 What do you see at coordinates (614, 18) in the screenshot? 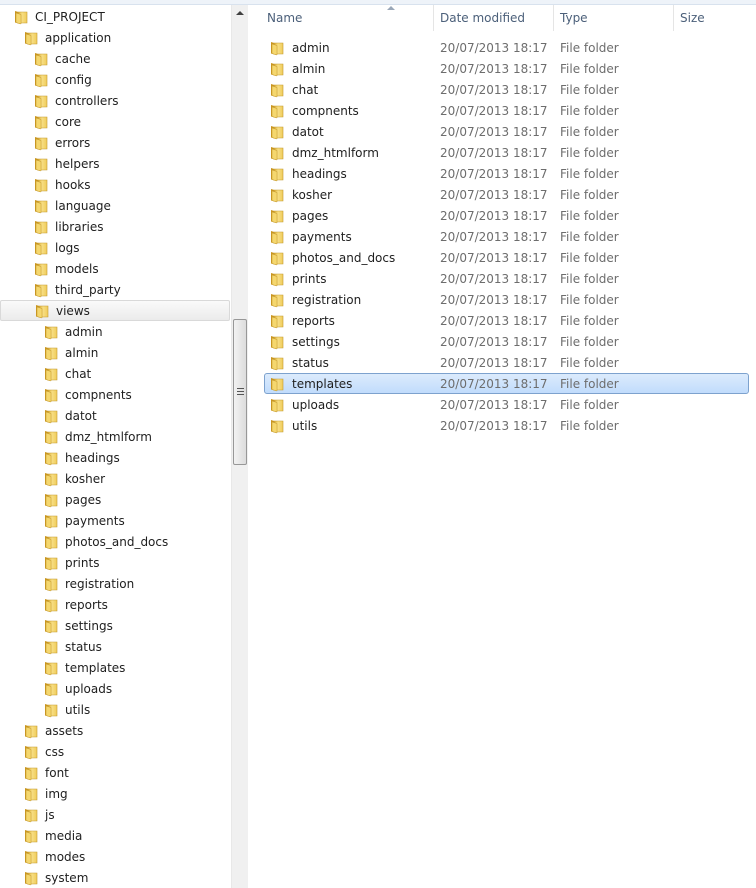
I see `column-header-type: Type` at bounding box center [614, 18].